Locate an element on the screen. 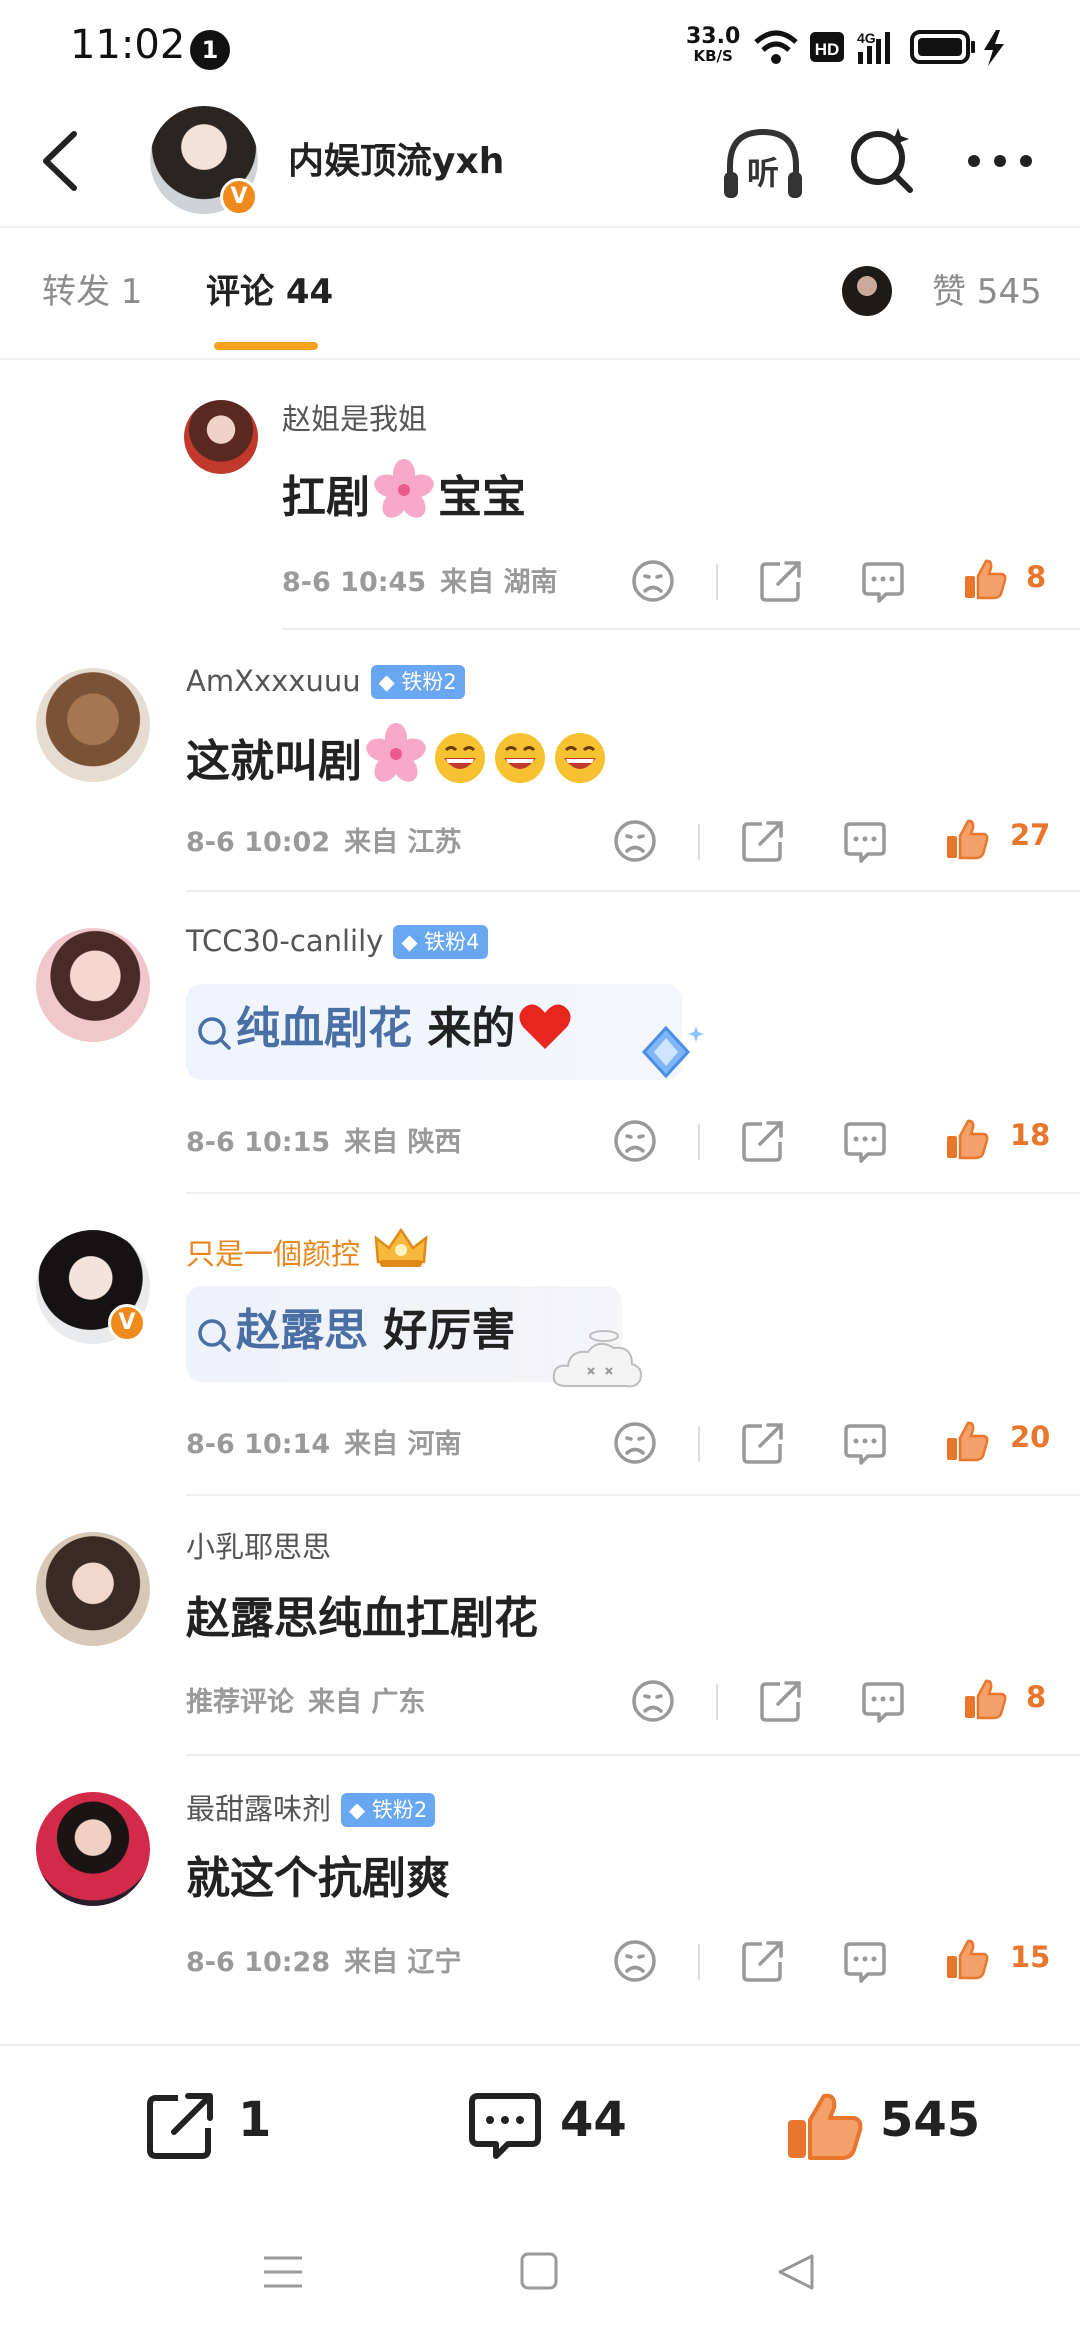 The height and width of the screenshot is (2340, 1080). heart-emoji is located at coordinates (545, 1026).